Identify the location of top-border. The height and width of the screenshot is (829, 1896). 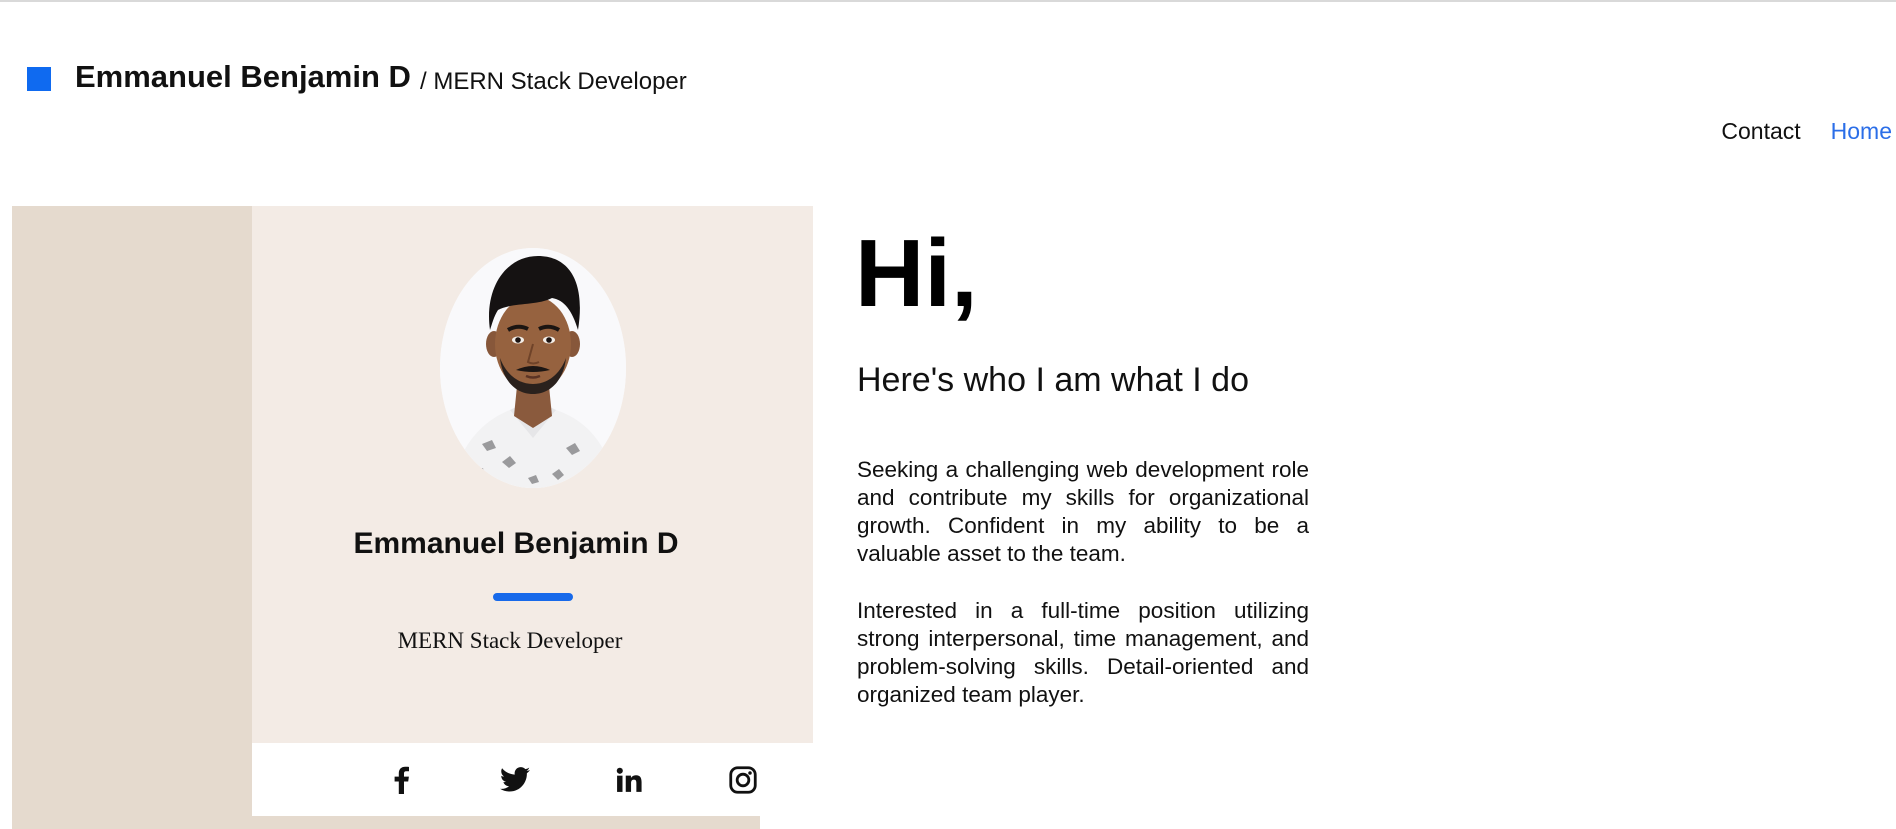
(948, 1).